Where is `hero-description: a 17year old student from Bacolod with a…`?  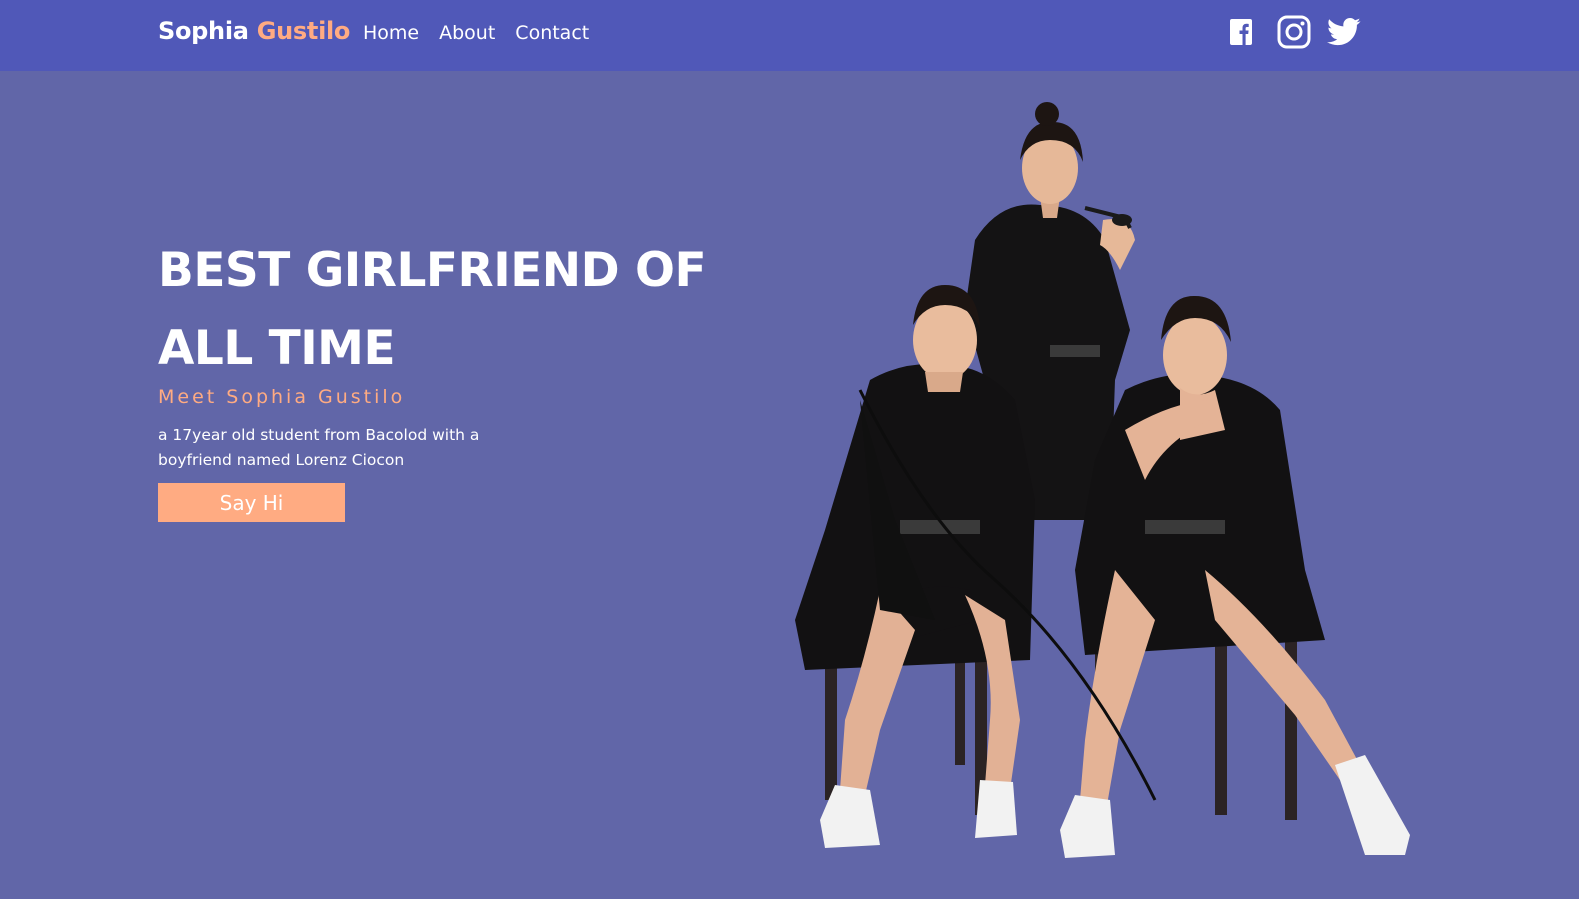
hero-description: a 17year old student from Bacolod with a… is located at coordinates (319, 447).